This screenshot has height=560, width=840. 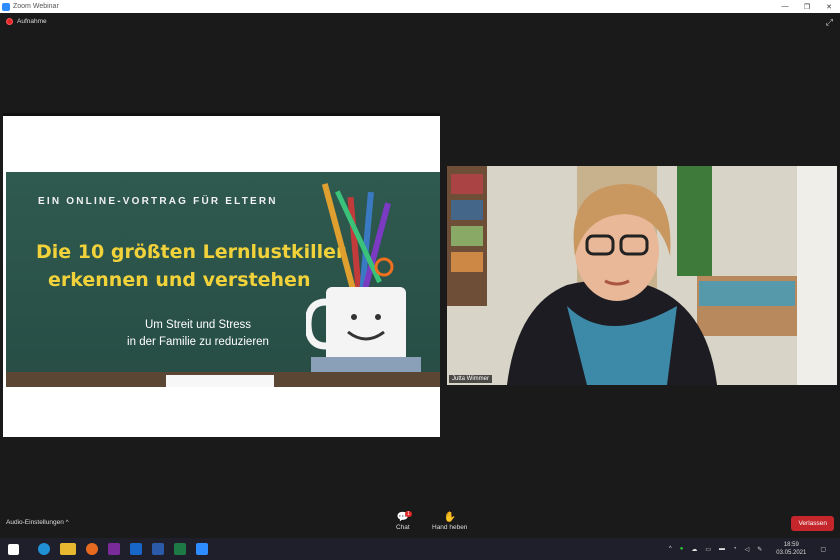 I want to click on subtitle-line-1: Um Streit und Stress, so click(x=198, y=325).